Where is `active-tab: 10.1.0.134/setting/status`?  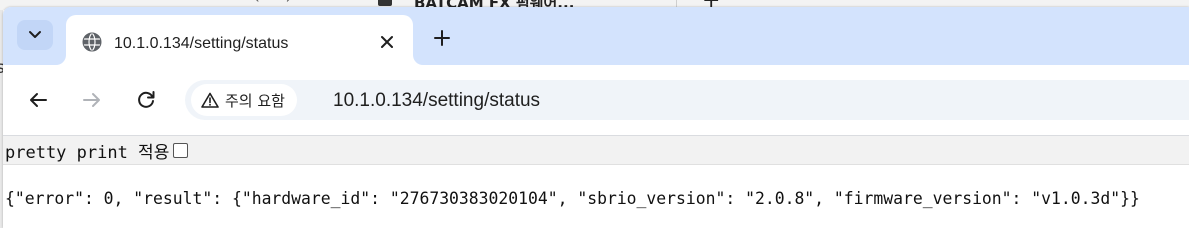
active-tab: 10.1.0.134/setting/status is located at coordinates (239, 40).